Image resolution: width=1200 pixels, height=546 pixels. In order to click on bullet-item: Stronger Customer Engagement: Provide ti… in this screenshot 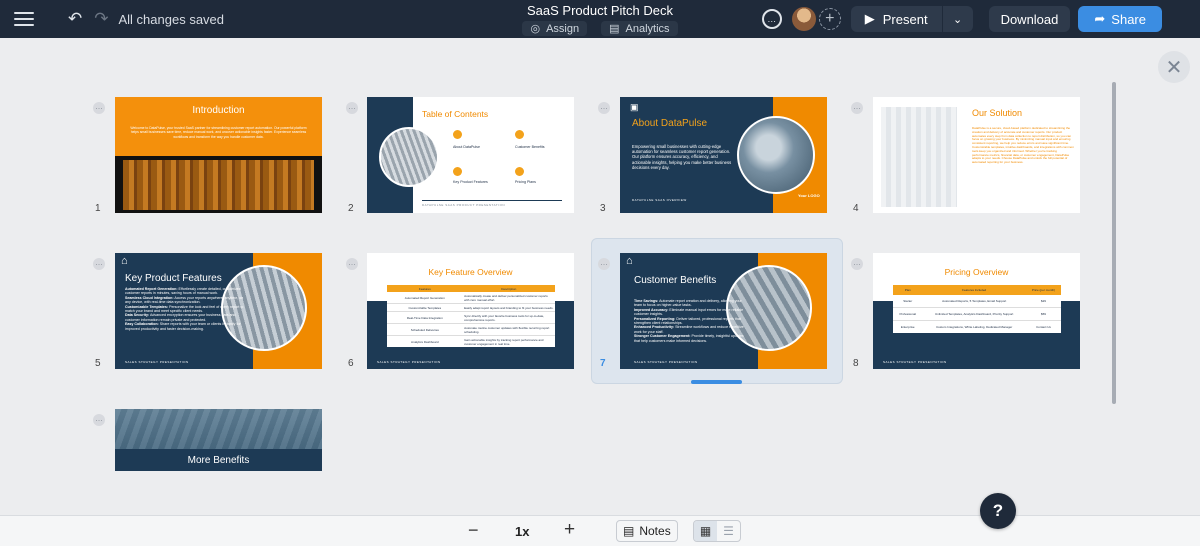, I will do `click(692, 338)`.